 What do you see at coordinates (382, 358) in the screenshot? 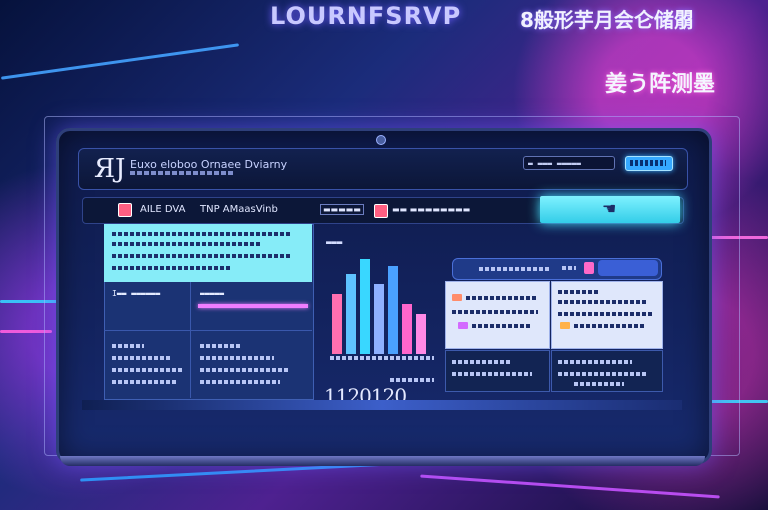
I see `chart-axis-placeholder` at bounding box center [382, 358].